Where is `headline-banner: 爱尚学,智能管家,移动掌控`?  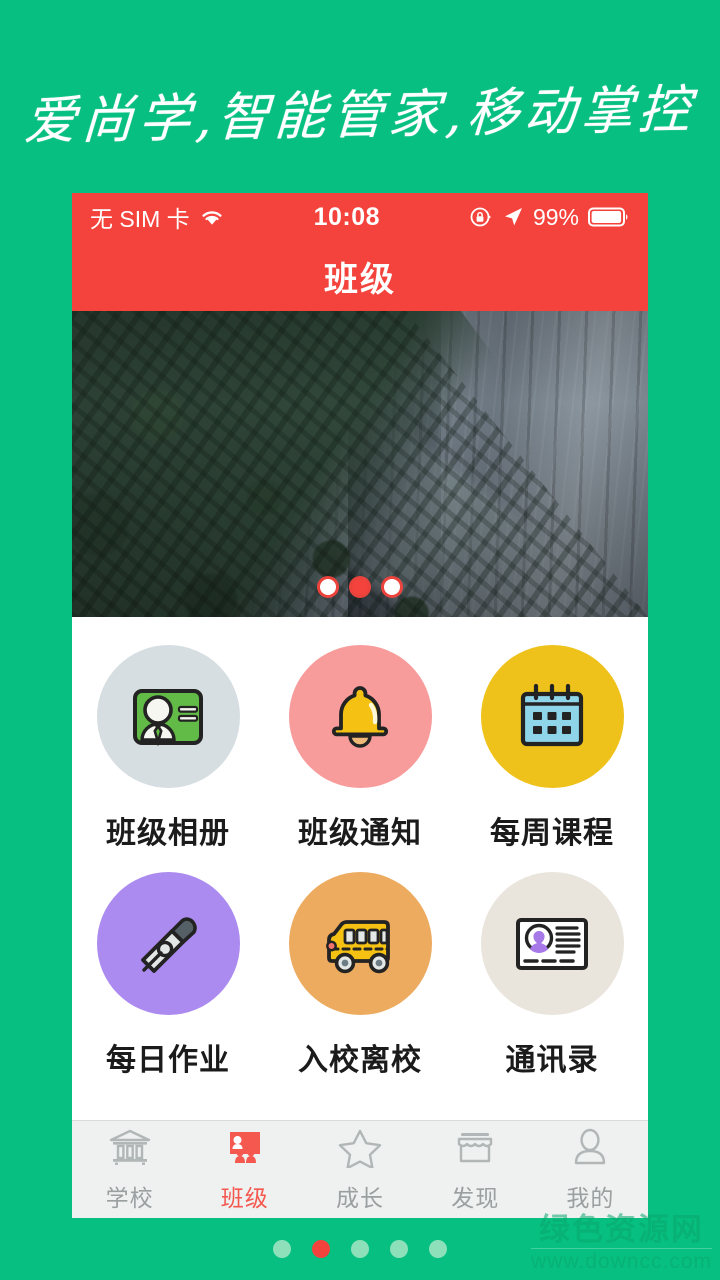 headline-banner: 爱尚学,智能管家,移动掌控 is located at coordinates (360, 110).